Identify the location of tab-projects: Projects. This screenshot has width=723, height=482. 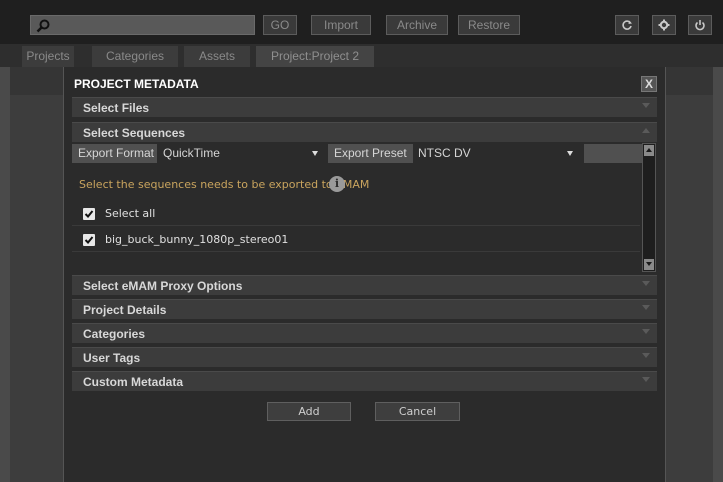
(48, 56).